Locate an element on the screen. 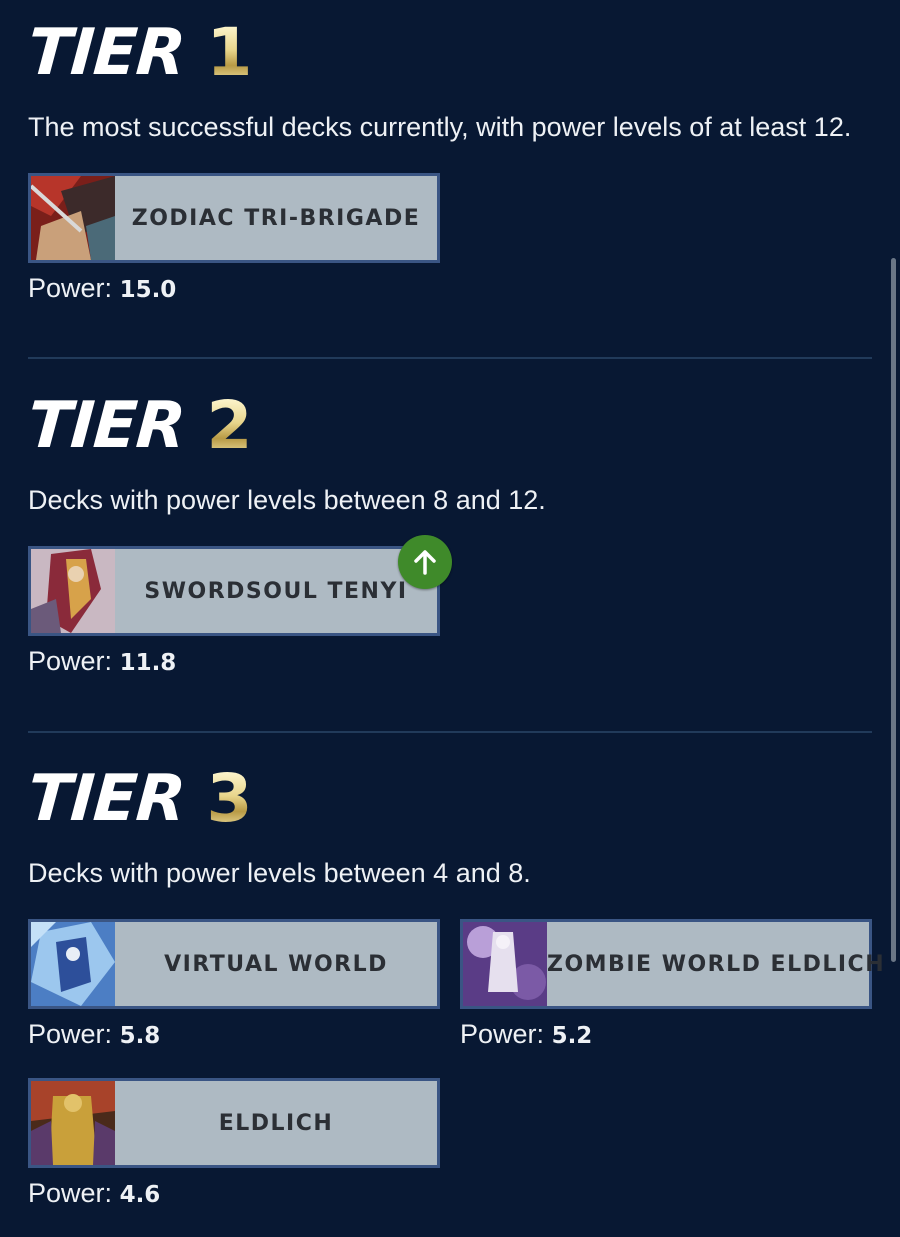  deck-item: ZODIAC TRI-BRIGADE Power: 15.0 is located at coordinates (234, 238).